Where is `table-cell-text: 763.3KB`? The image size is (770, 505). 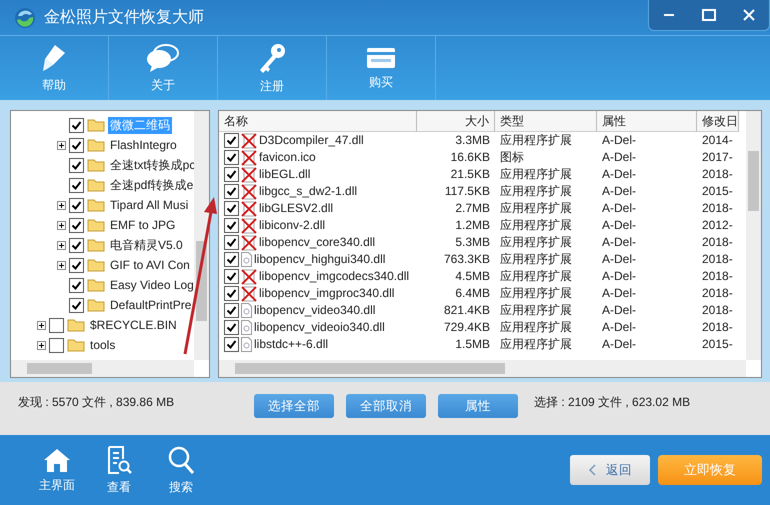
table-cell-text: 763.3KB is located at coordinates (466, 259).